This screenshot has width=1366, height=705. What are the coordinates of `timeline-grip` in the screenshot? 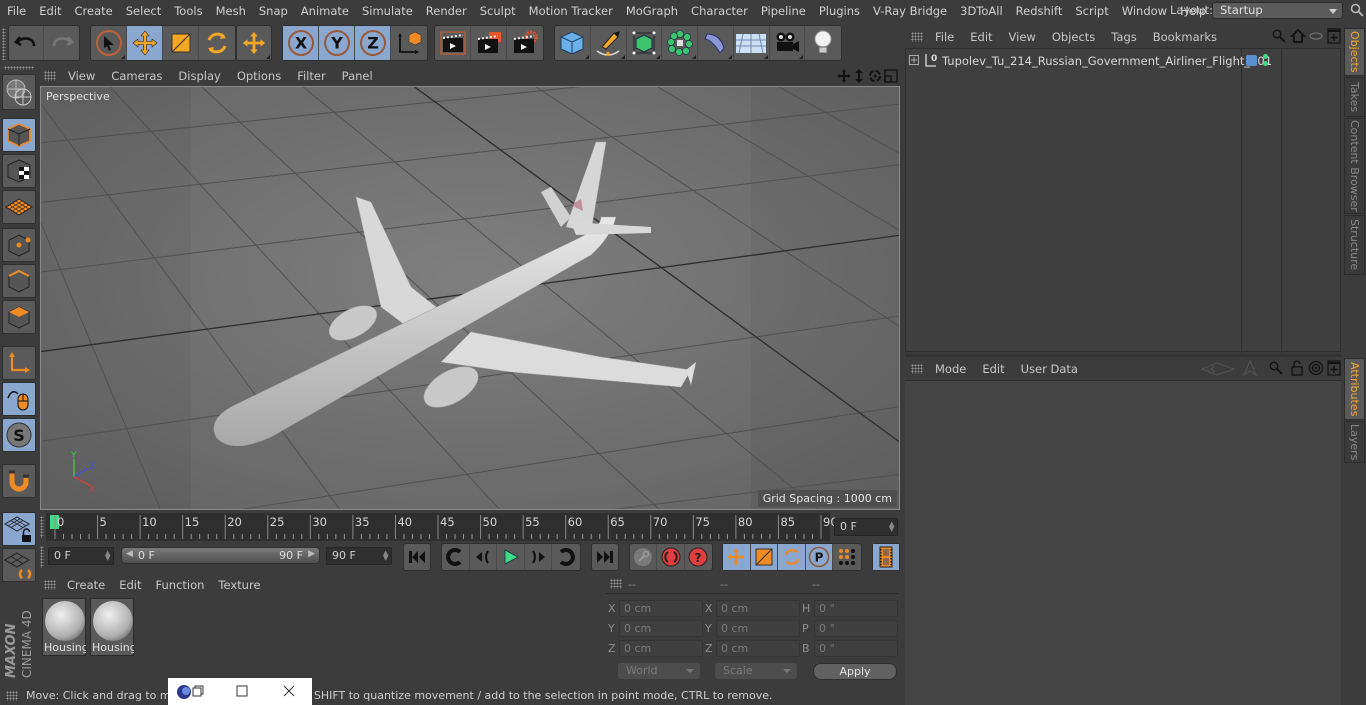 It's located at (42, 527).